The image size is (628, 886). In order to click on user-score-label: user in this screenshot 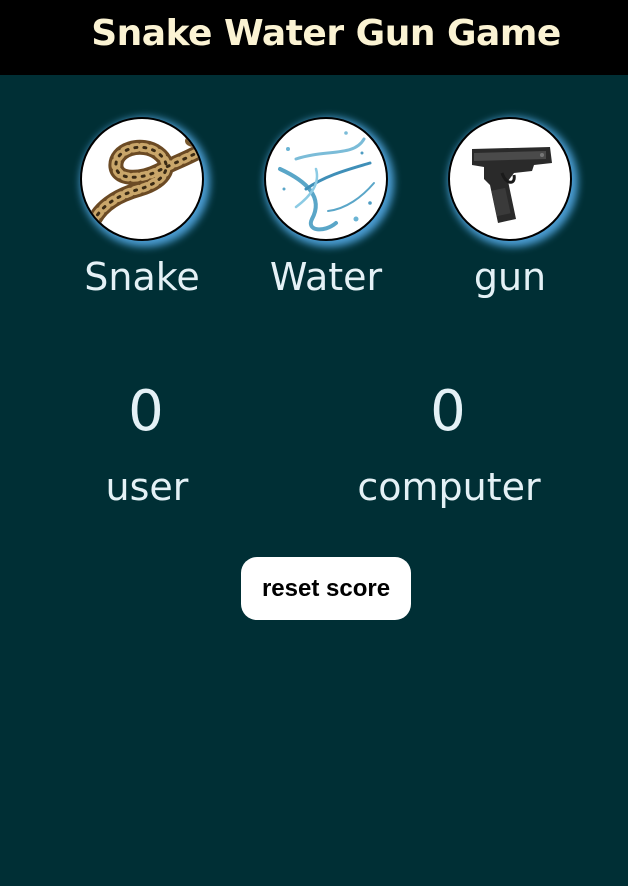, I will do `click(147, 487)`.